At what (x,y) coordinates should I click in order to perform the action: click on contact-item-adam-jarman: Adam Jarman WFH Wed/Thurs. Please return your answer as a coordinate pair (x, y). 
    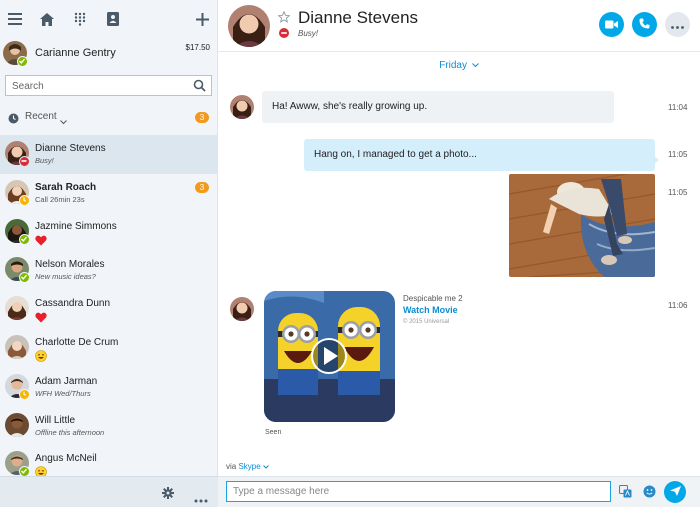
    Looking at the image, I should click on (109, 387).